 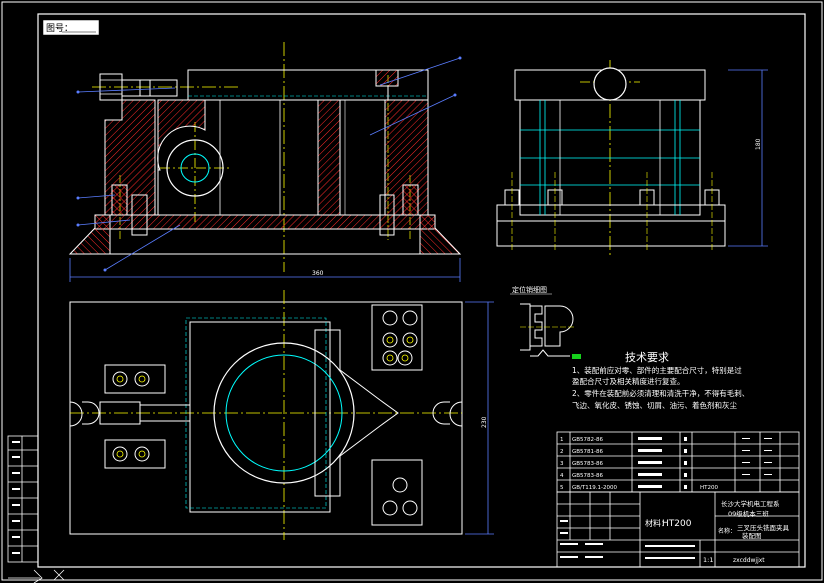 What do you see at coordinates (758, 144) in the screenshot?
I see `side-height-dimension: 180` at bounding box center [758, 144].